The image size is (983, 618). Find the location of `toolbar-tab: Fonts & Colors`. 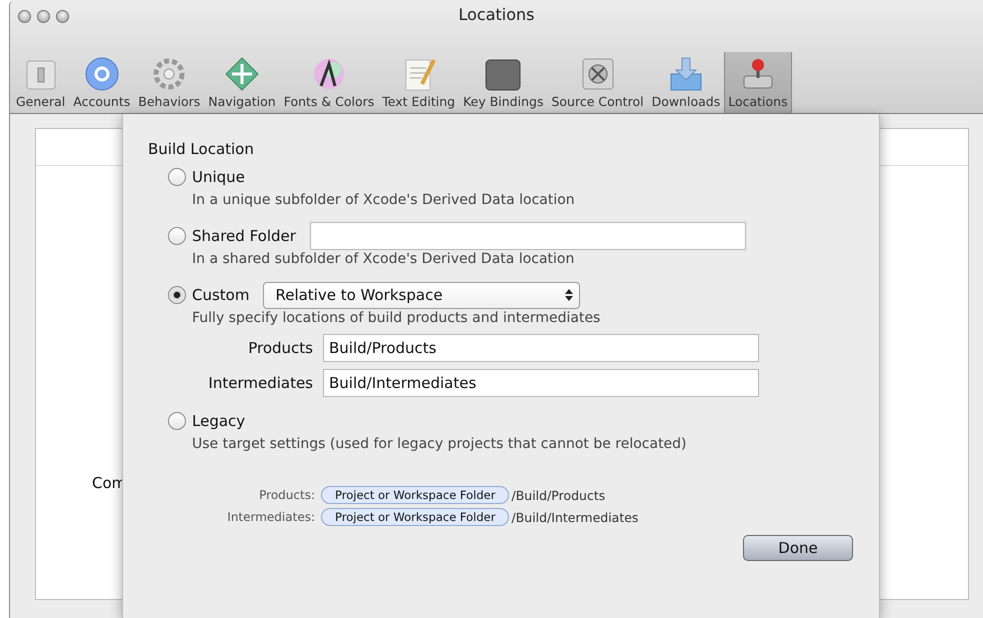

toolbar-tab: Fonts & Colors is located at coordinates (329, 82).